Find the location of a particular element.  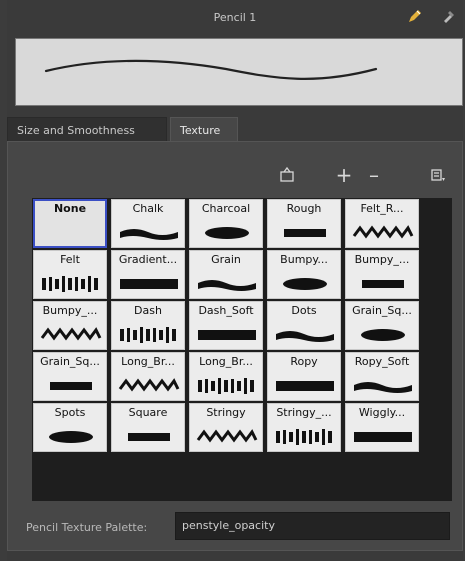

texture-label: Rough is located at coordinates (304, 208).